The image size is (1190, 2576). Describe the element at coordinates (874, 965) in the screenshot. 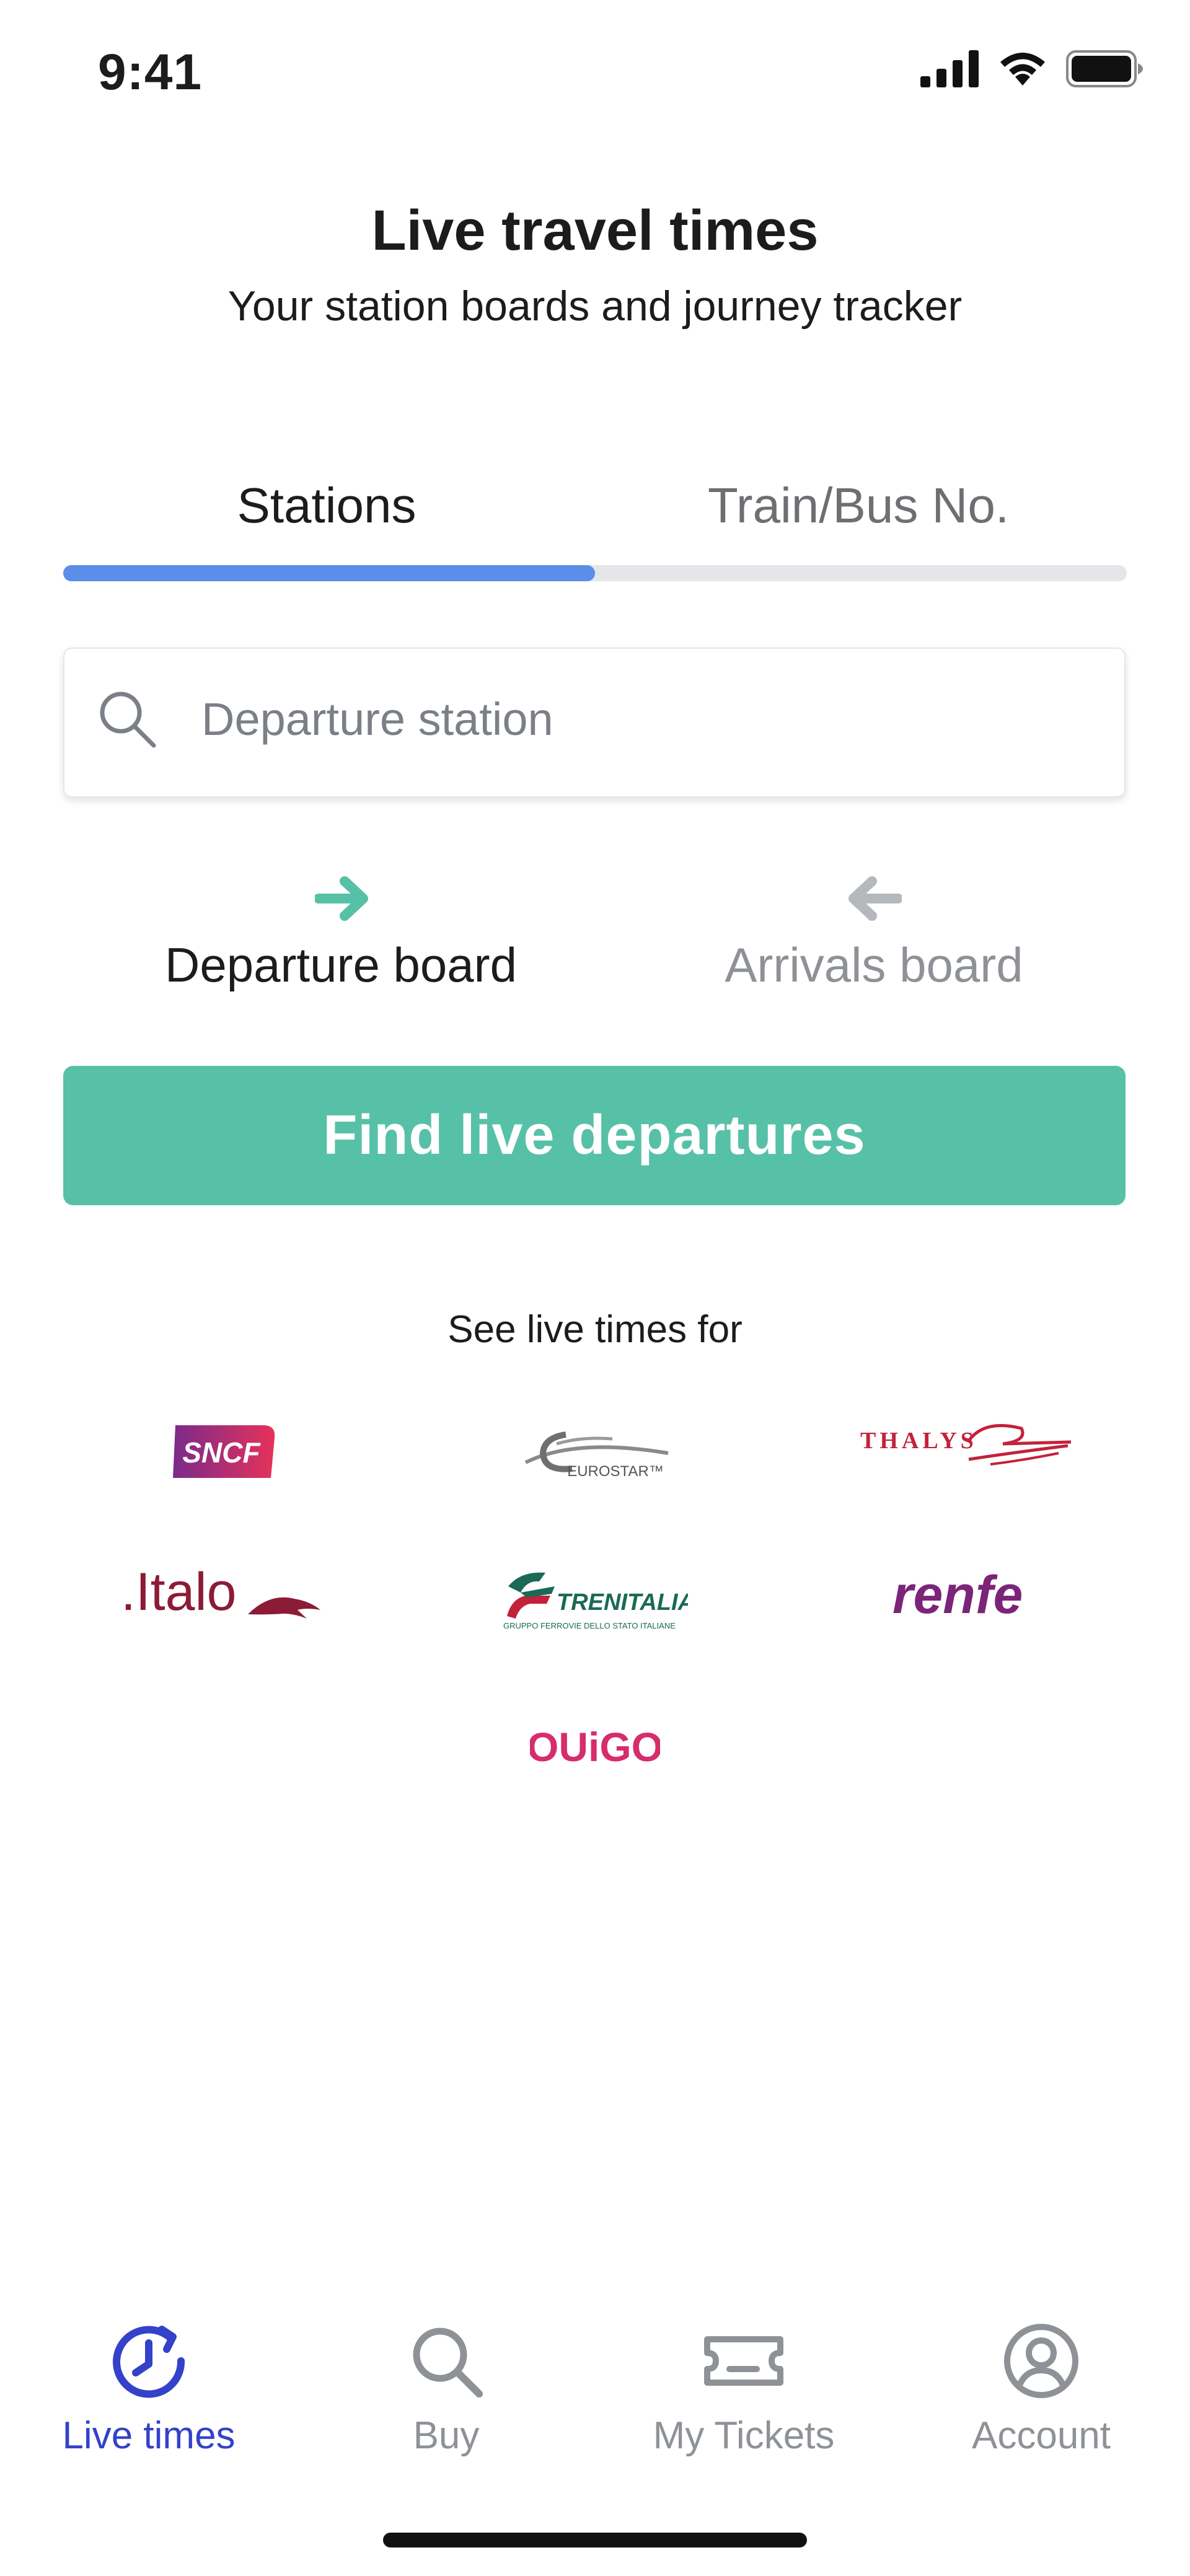

I see `arrivals-board-label: Arrivals board` at that location.